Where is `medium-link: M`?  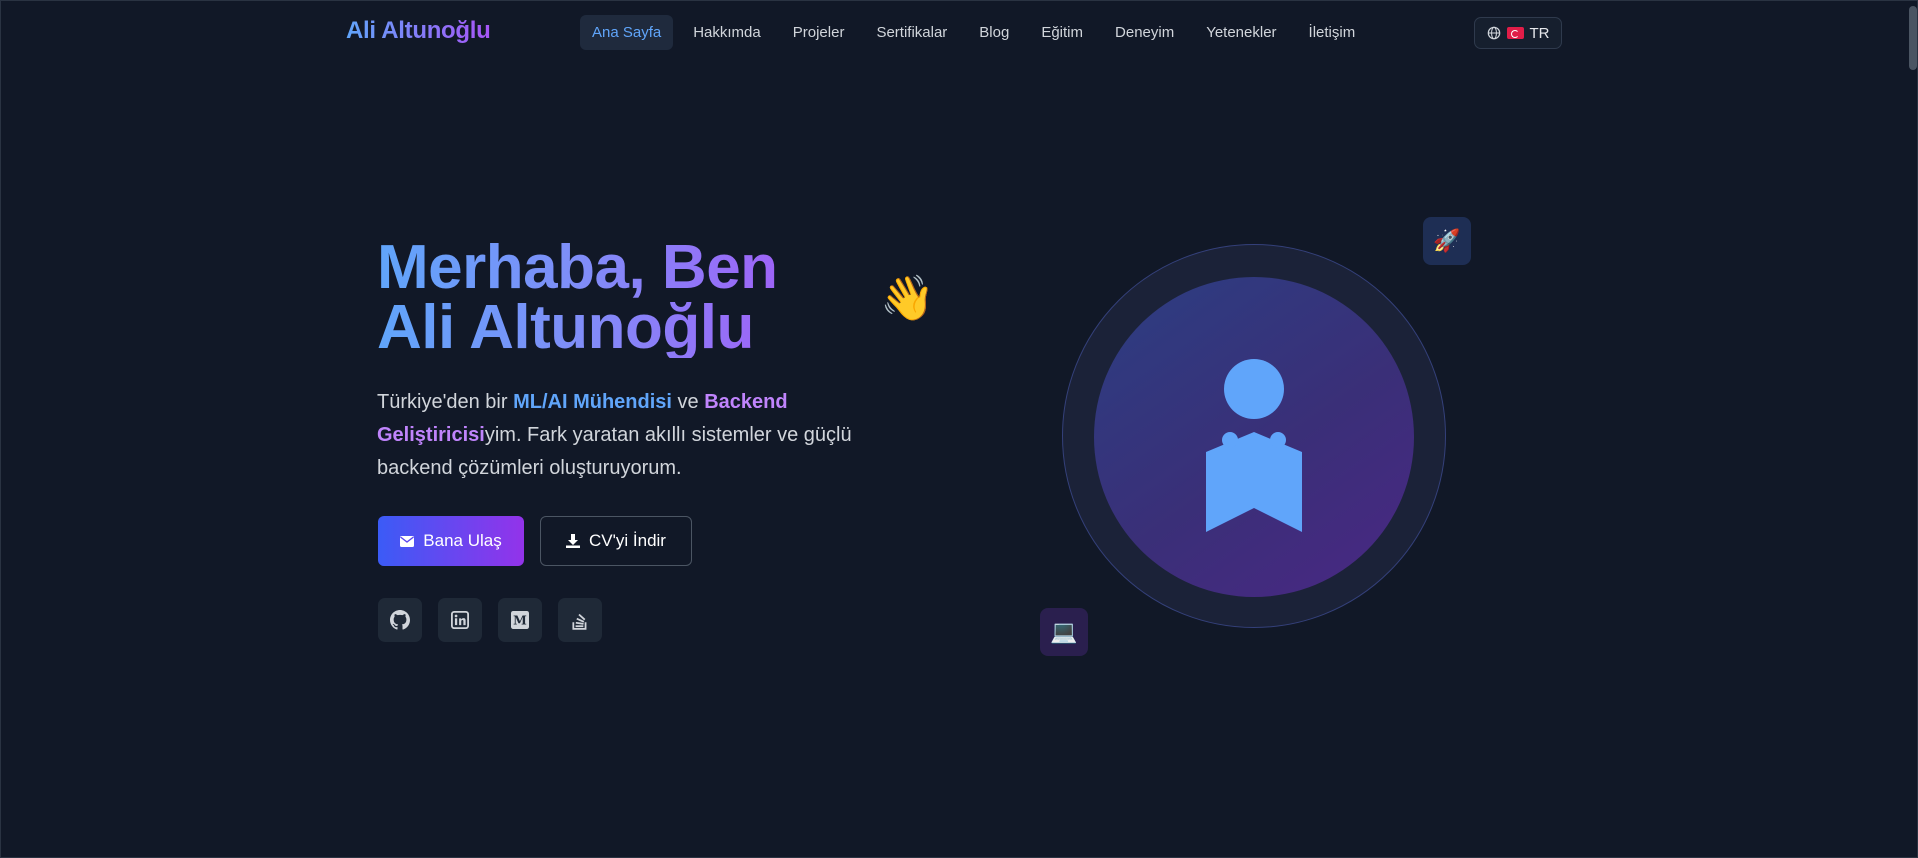
medium-link: M is located at coordinates (520, 620).